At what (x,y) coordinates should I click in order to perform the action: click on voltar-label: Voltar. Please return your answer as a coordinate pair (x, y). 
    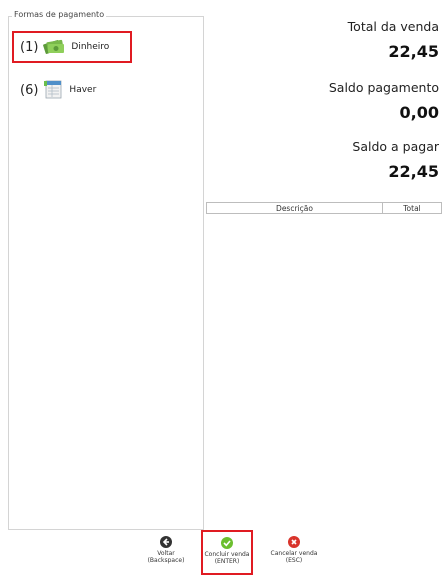
    Looking at the image, I should click on (166, 553).